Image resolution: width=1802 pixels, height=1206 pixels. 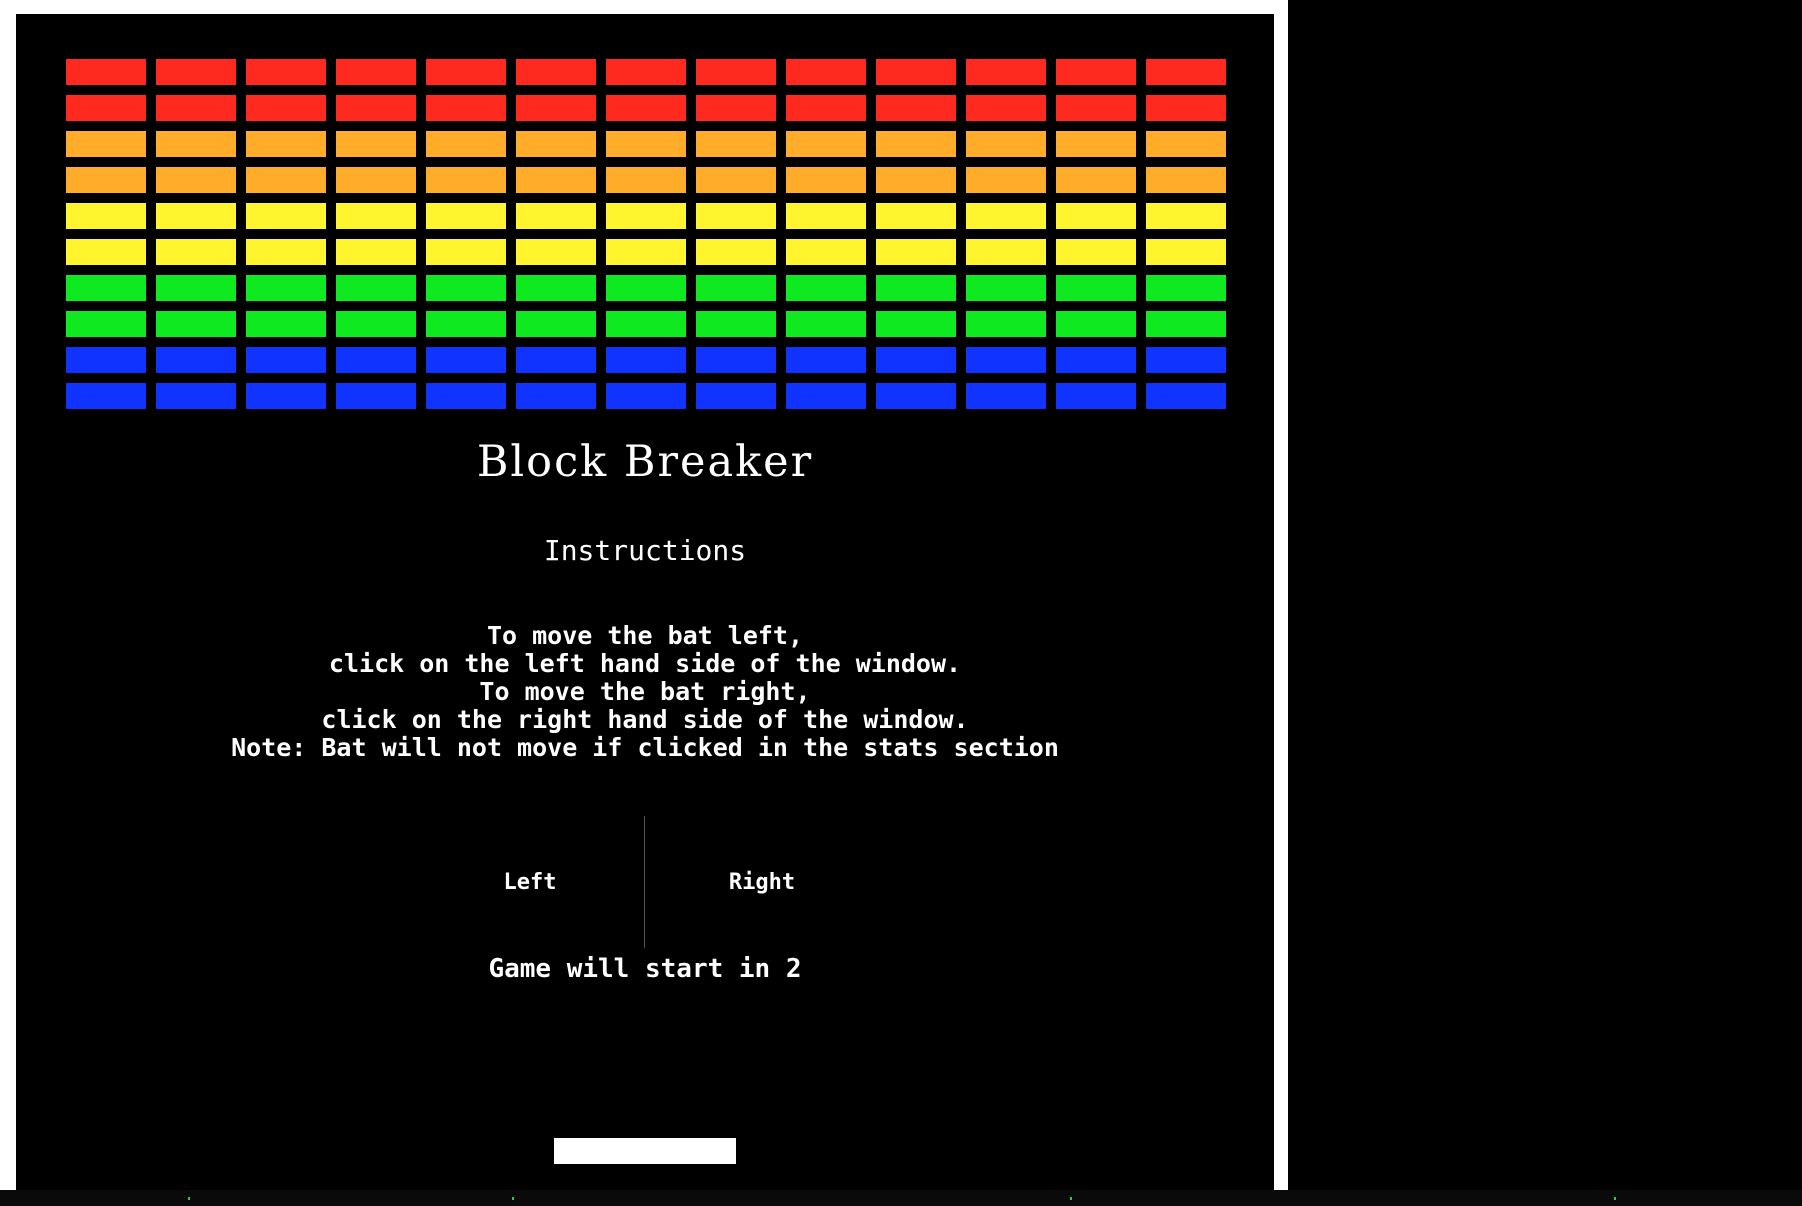 I want to click on move-left-zone: Left, so click(x=530, y=882).